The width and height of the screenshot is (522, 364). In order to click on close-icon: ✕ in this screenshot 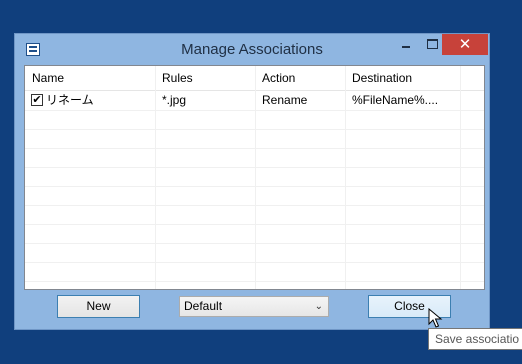, I will do `click(465, 44)`.